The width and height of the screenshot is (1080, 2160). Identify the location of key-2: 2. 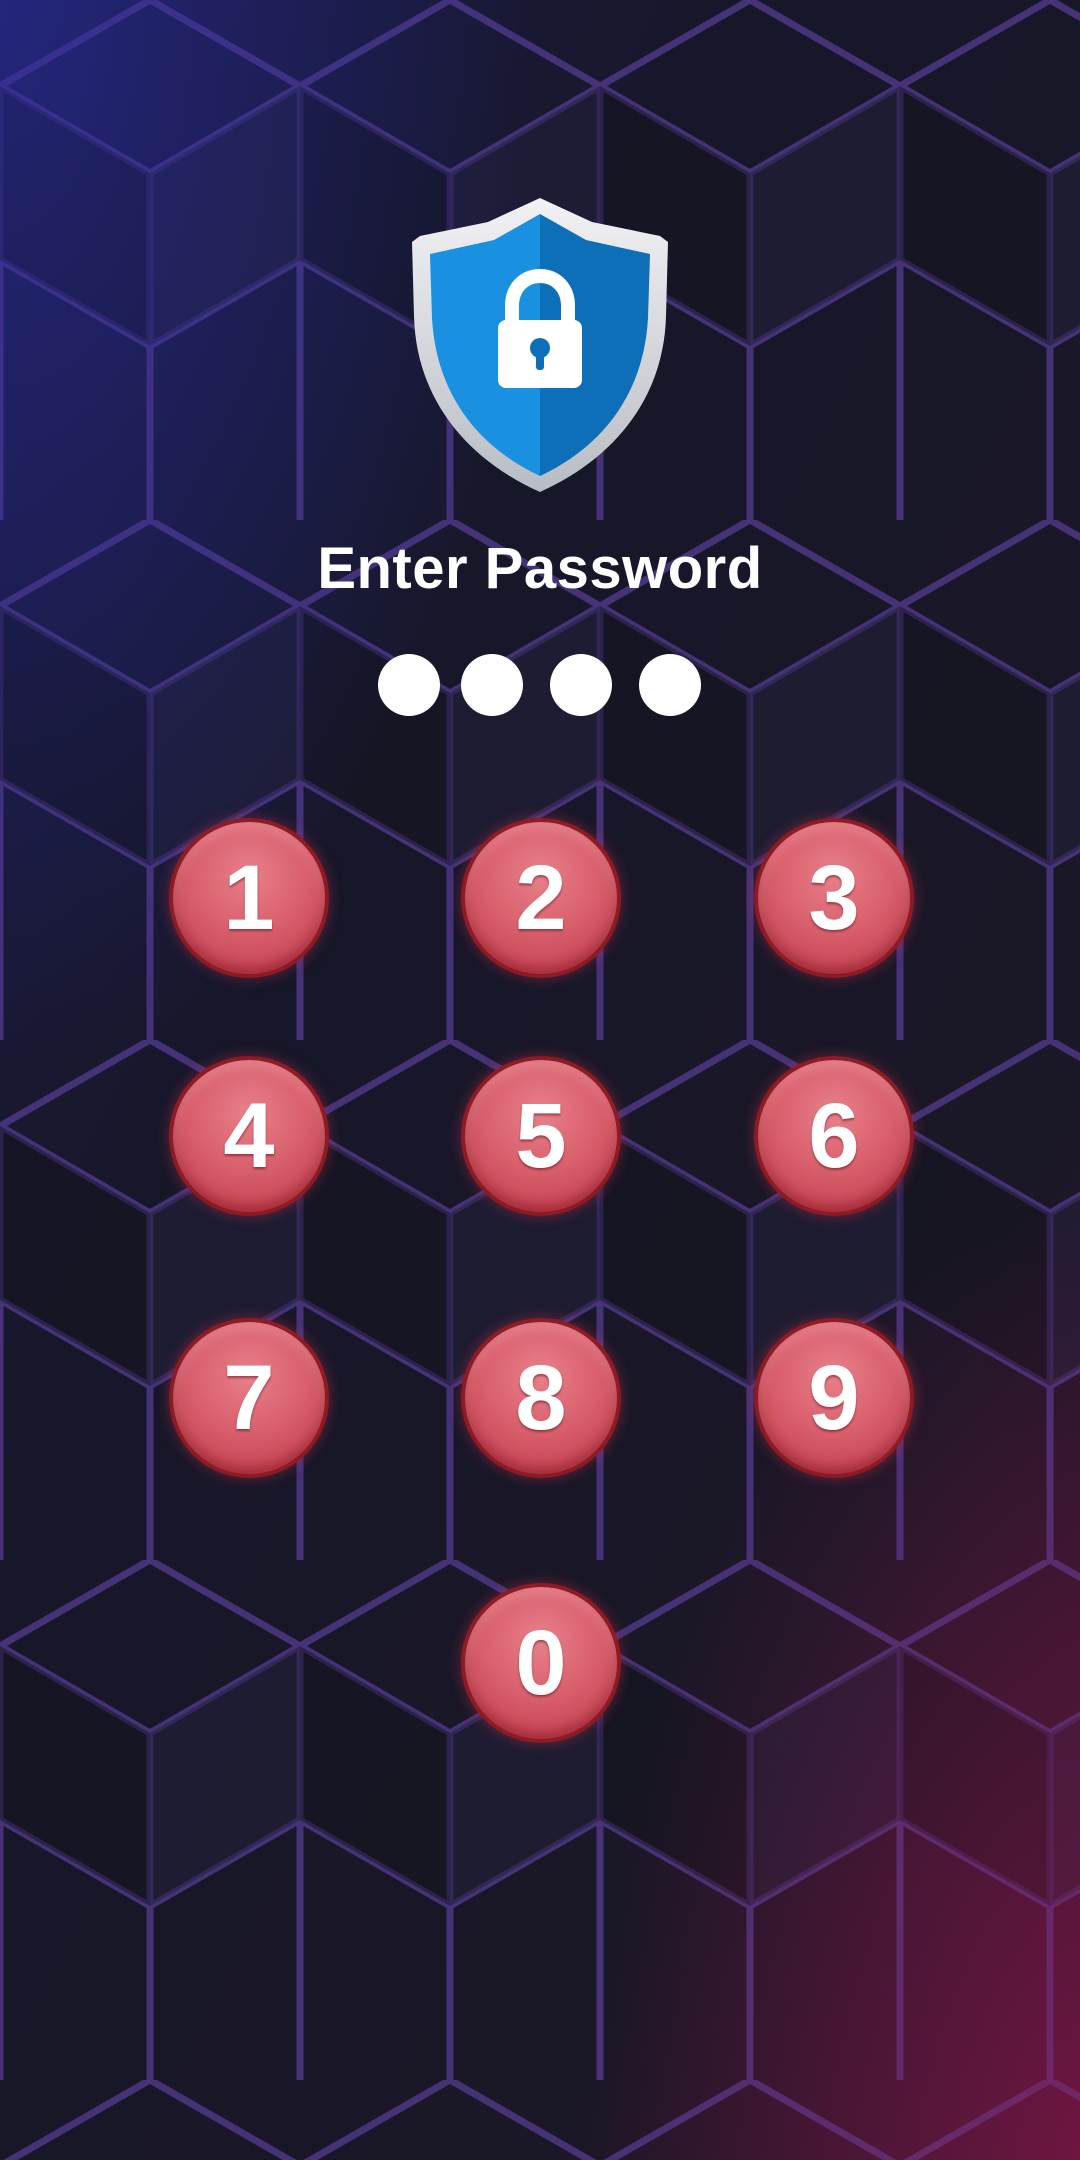
(541, 898).